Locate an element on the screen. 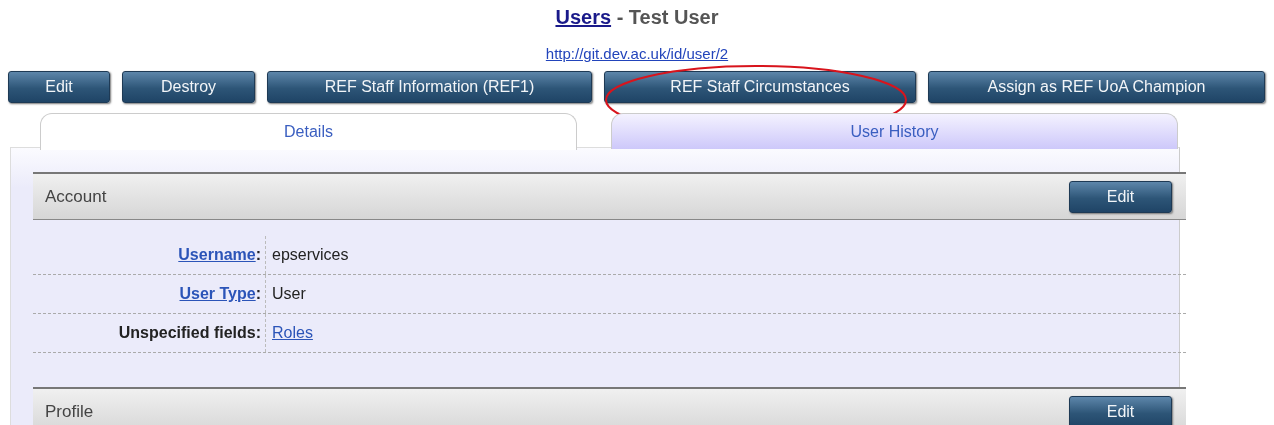  field-label: User Type: is located at coordinates (149, 294).